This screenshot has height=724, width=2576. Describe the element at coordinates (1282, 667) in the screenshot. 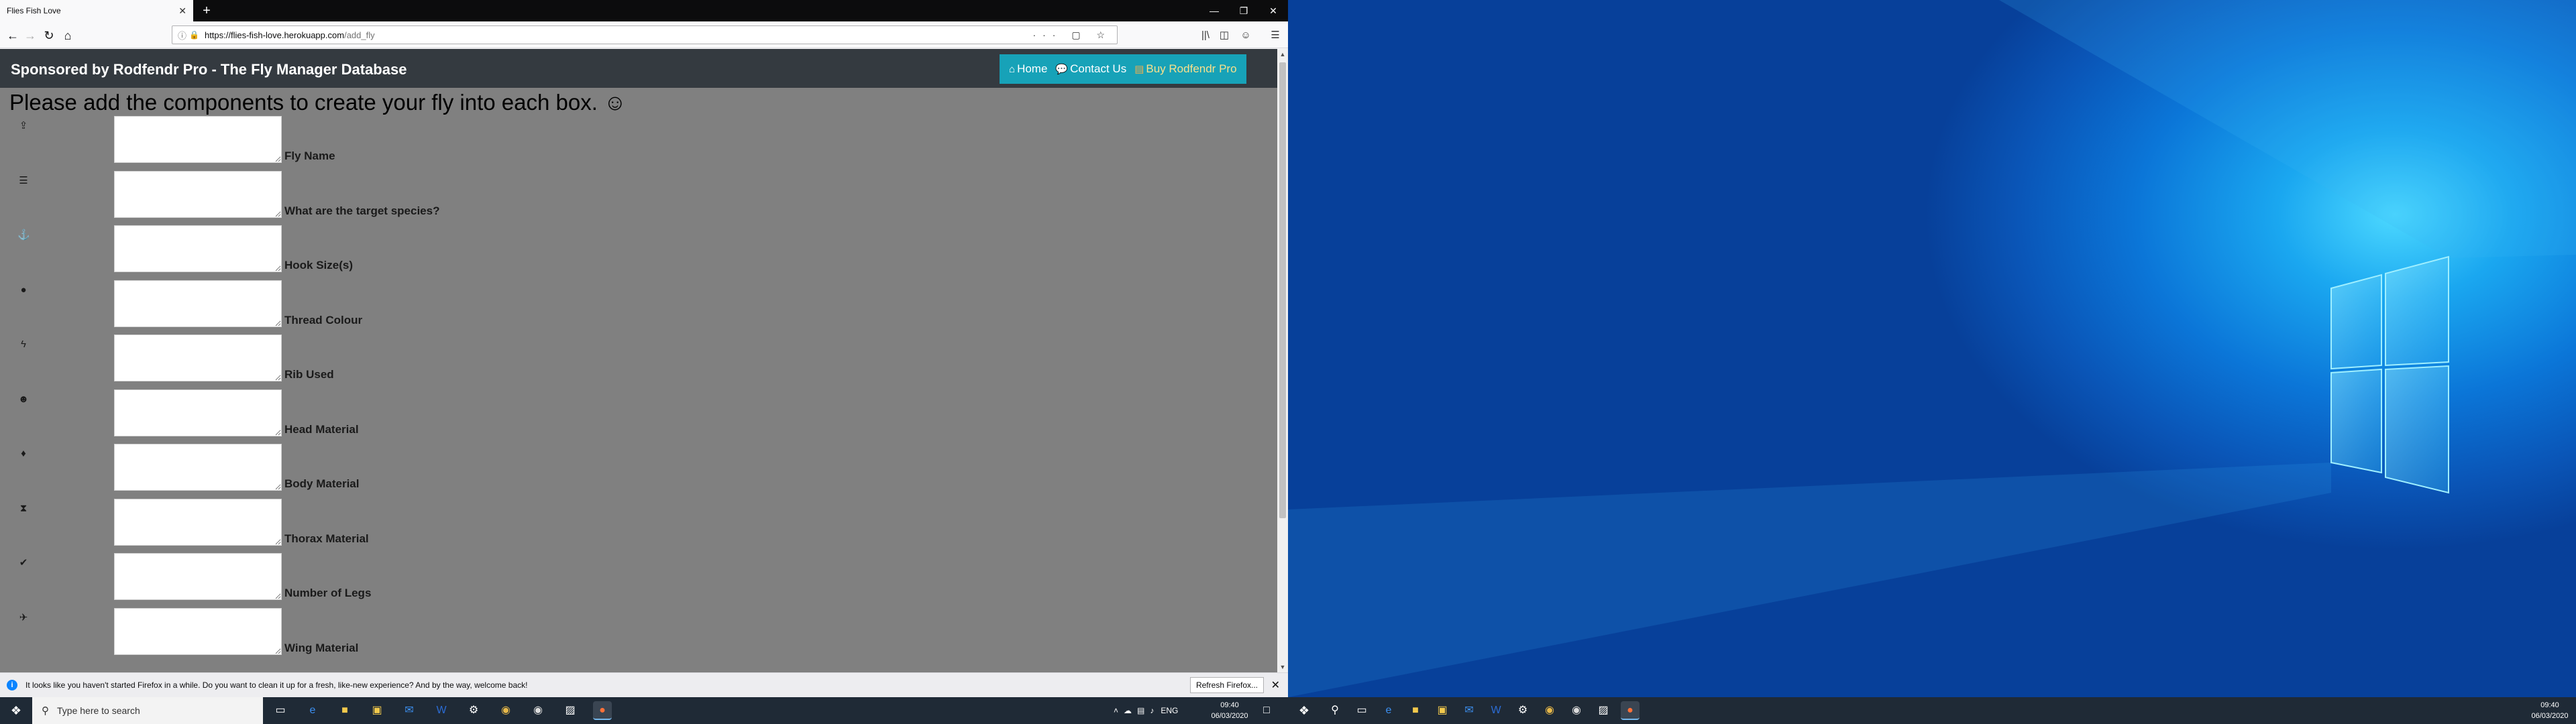

I see `scroll-down-icon: ▼` at that location.